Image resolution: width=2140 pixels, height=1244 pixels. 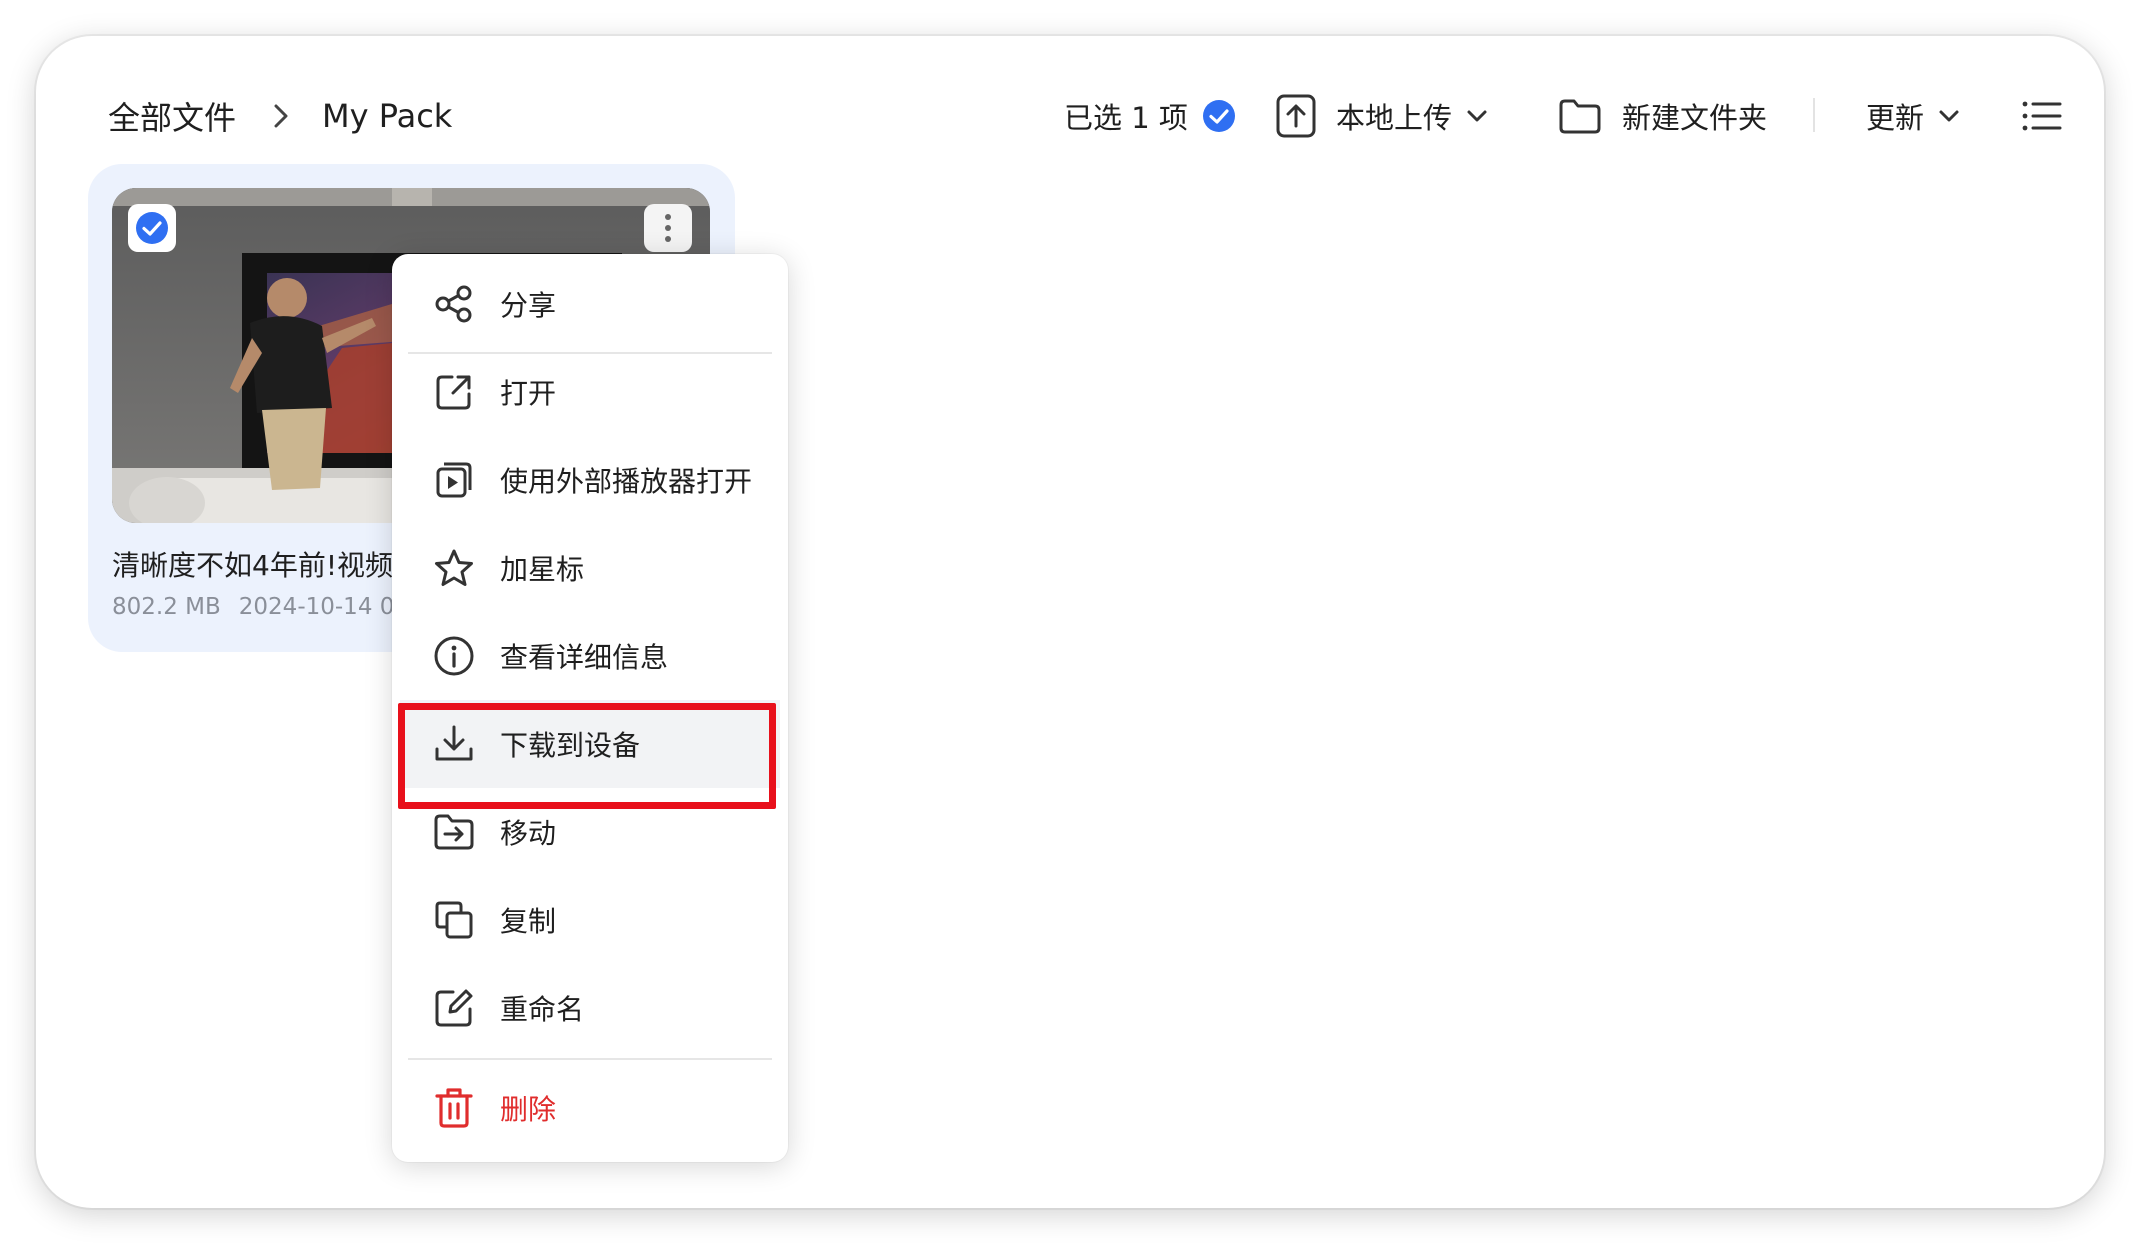 I want to click on trash-icon, so click(x=454, y=1108).